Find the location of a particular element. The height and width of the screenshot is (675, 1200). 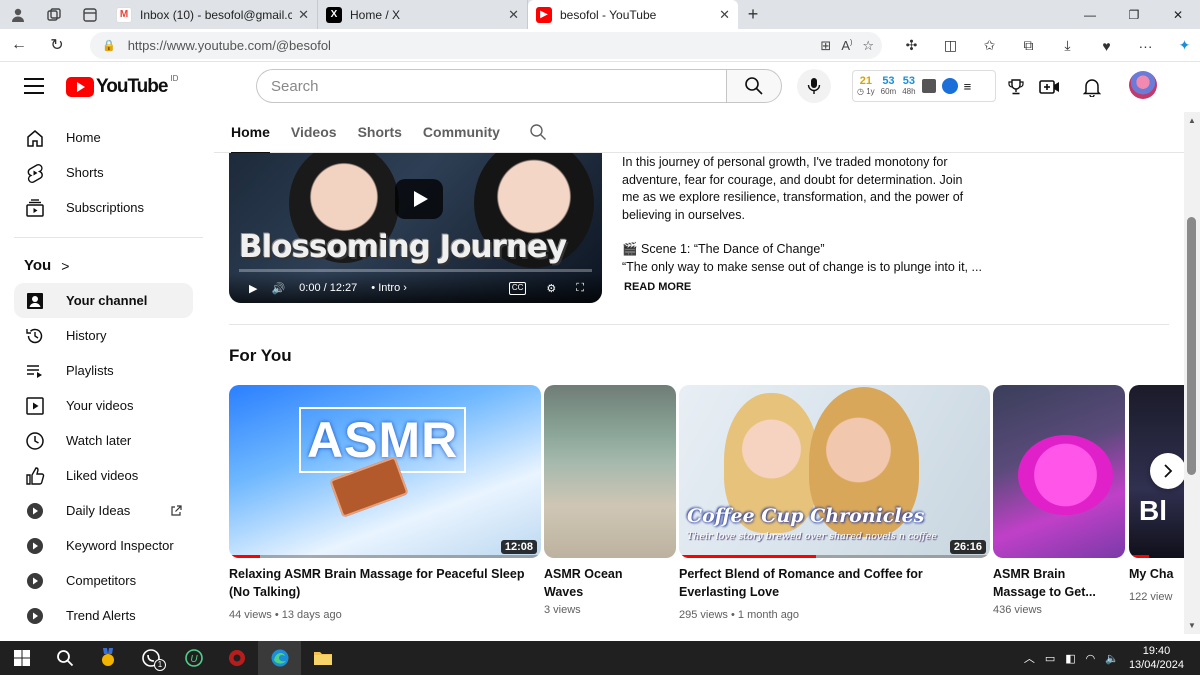

channel-search-icon is located at coordinates (538, 132).